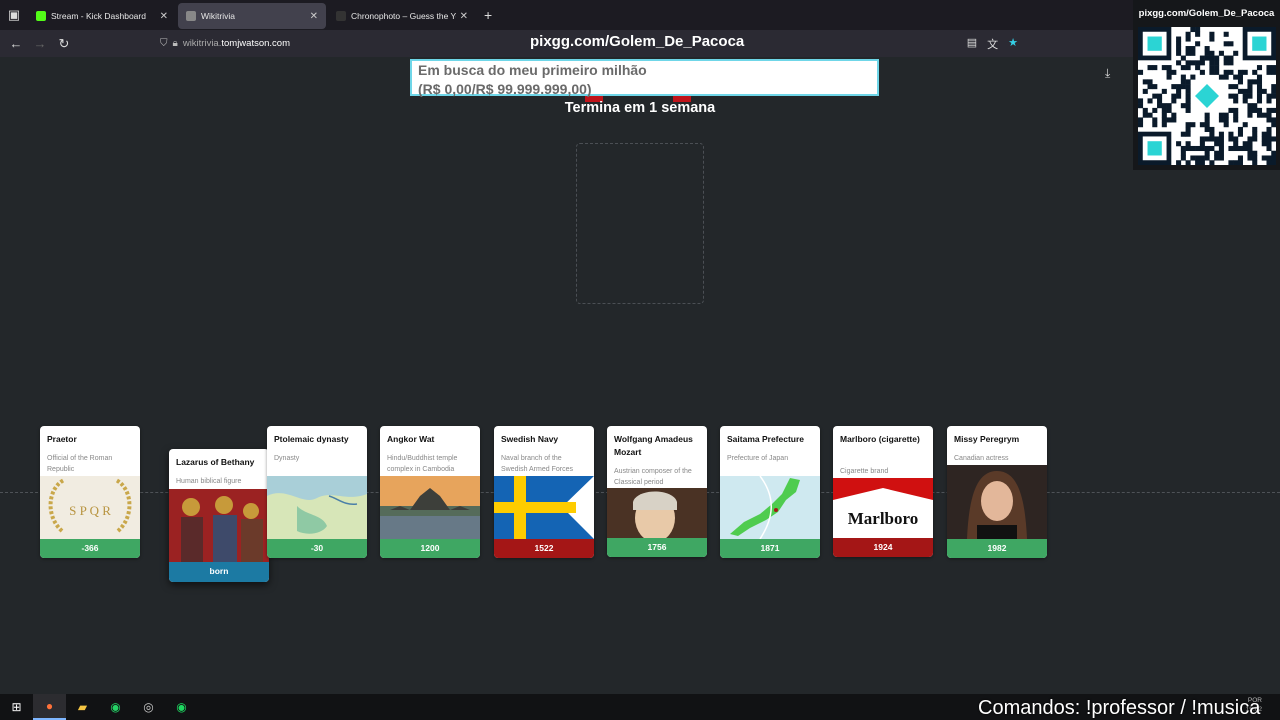 Image resolution: width=1280 pixels, height=720 pixels. I want to click on url-prefix: wikitrivia., so click(202, 43).